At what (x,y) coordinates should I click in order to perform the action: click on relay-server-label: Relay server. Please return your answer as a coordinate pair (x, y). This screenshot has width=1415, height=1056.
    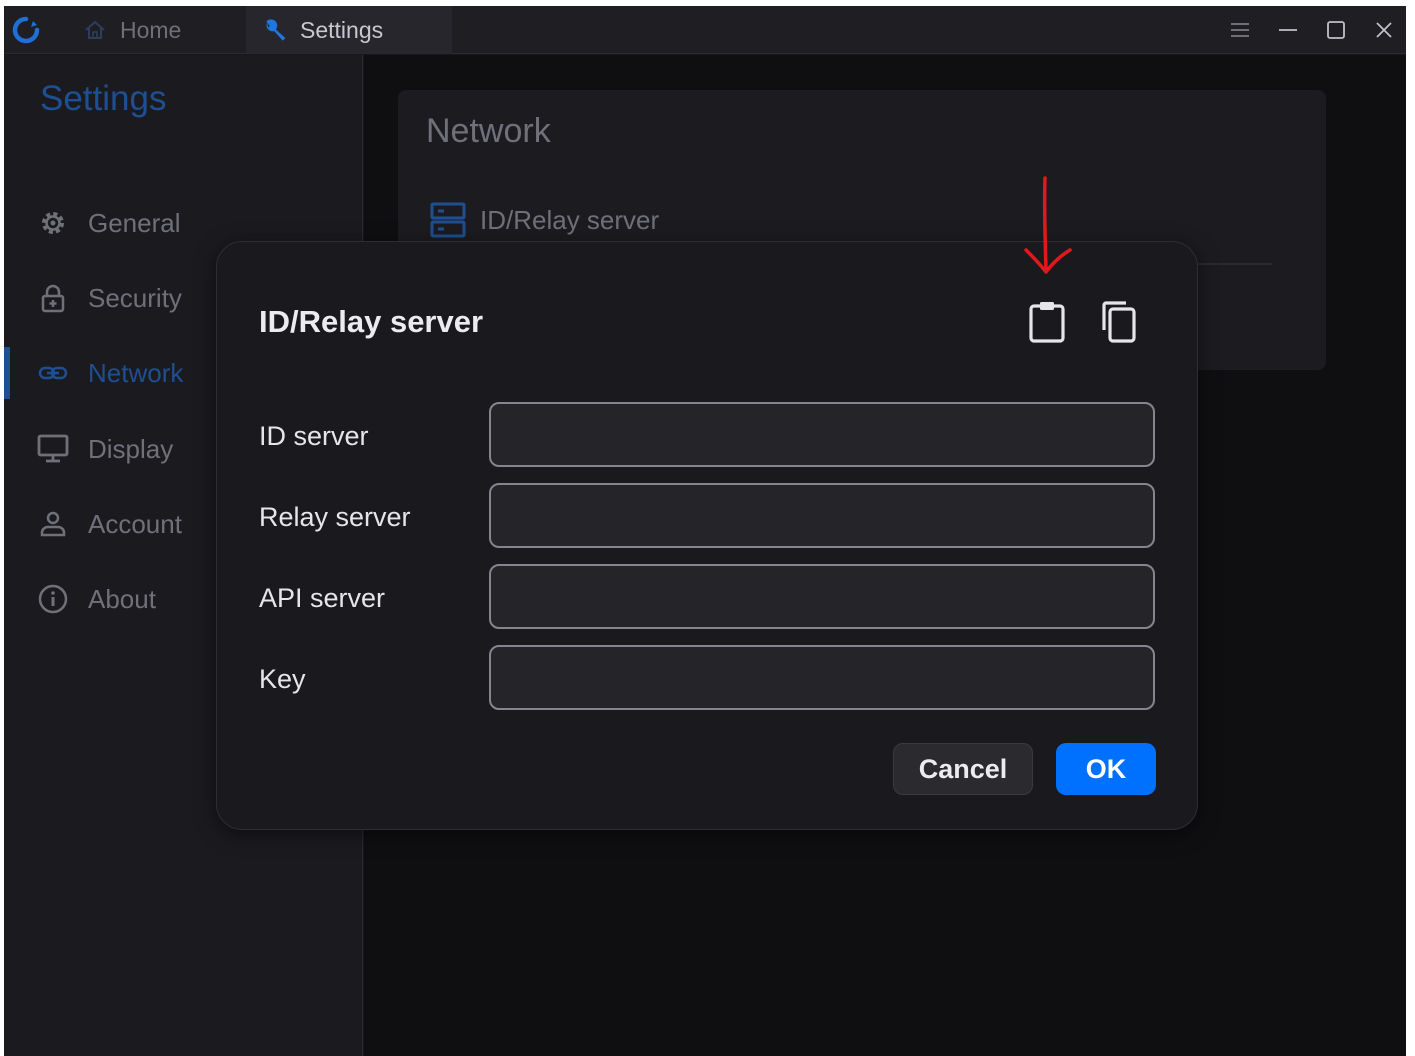
    Looking at the image, I should click on (335, 517).